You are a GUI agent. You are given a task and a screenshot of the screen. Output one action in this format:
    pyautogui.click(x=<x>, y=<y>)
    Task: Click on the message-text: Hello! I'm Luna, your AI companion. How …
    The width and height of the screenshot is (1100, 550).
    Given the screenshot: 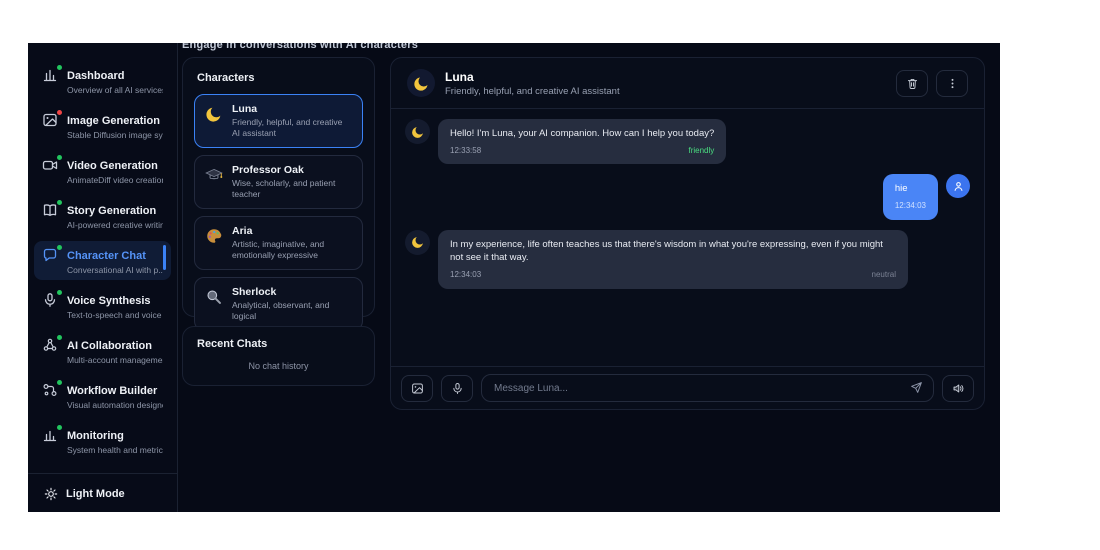 What is the action you would take?
    pyautogui.click(x=582, y=133)
    